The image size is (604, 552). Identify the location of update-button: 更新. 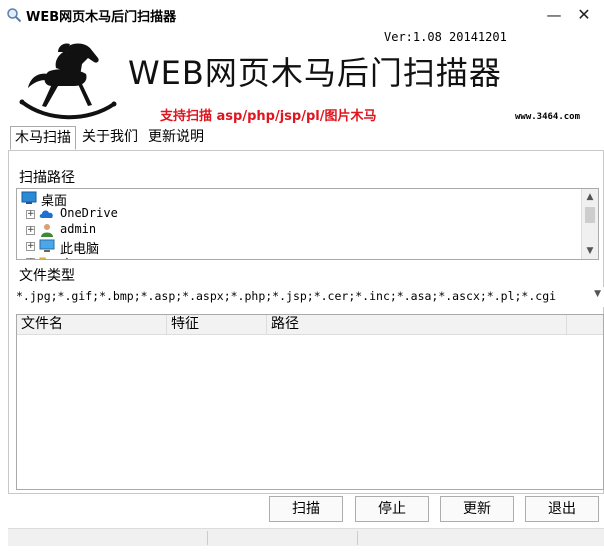
(477, 509).